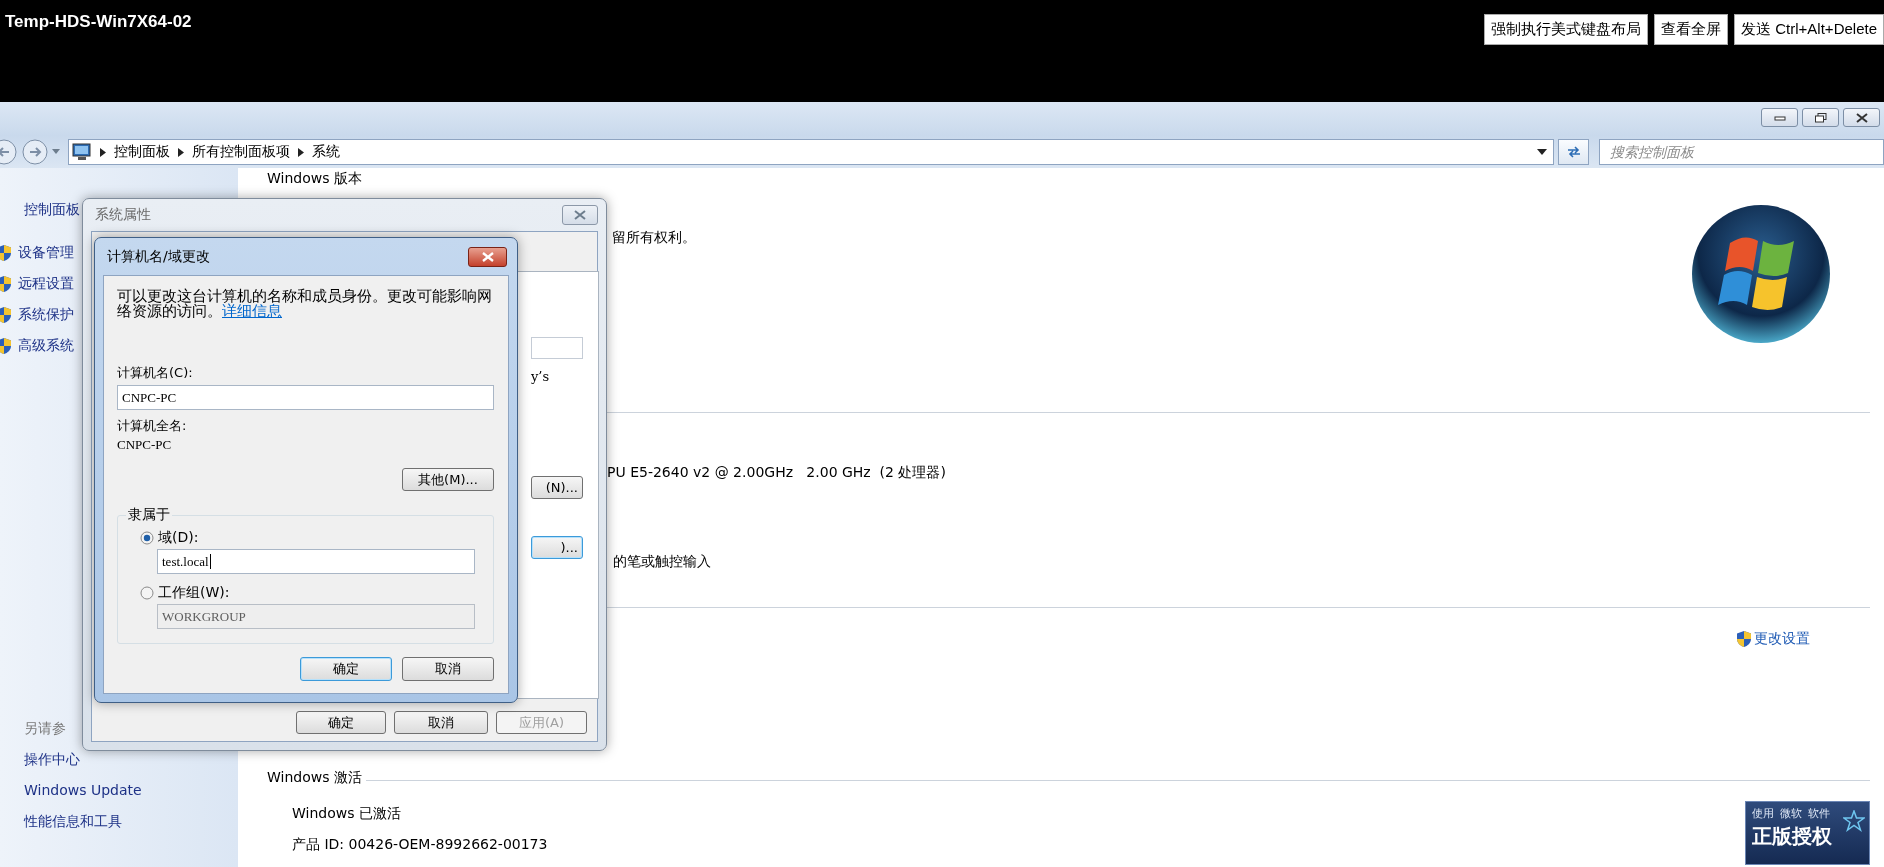  Describe the element at coordinates (119, 821) in the screenshot. I see `sidebar-link: 性能信息和工具` at that location.